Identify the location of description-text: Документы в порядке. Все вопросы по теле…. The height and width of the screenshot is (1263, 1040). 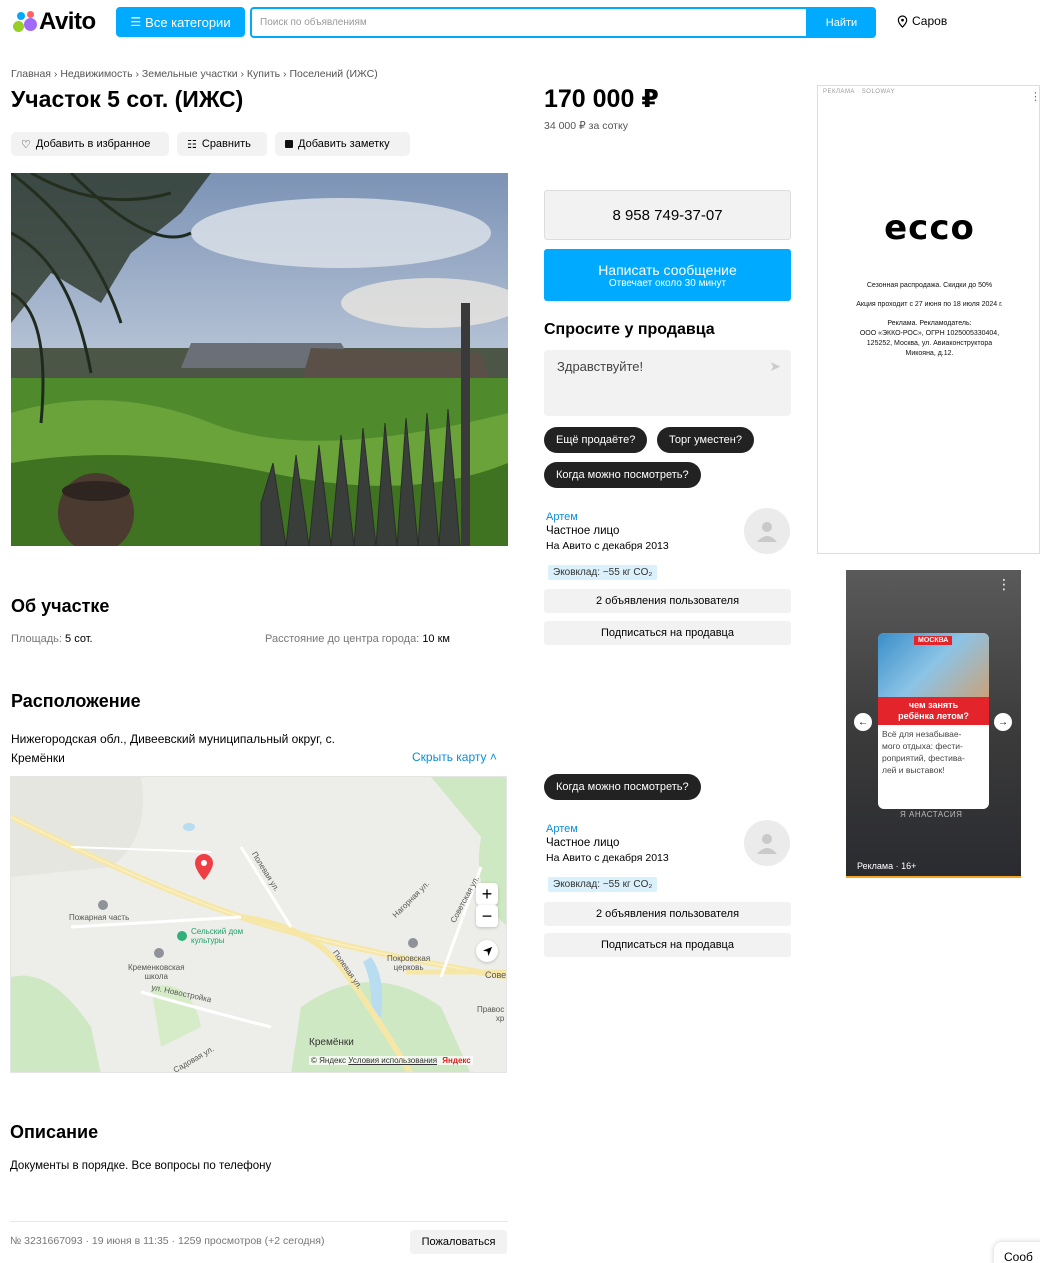
(141, 1166).